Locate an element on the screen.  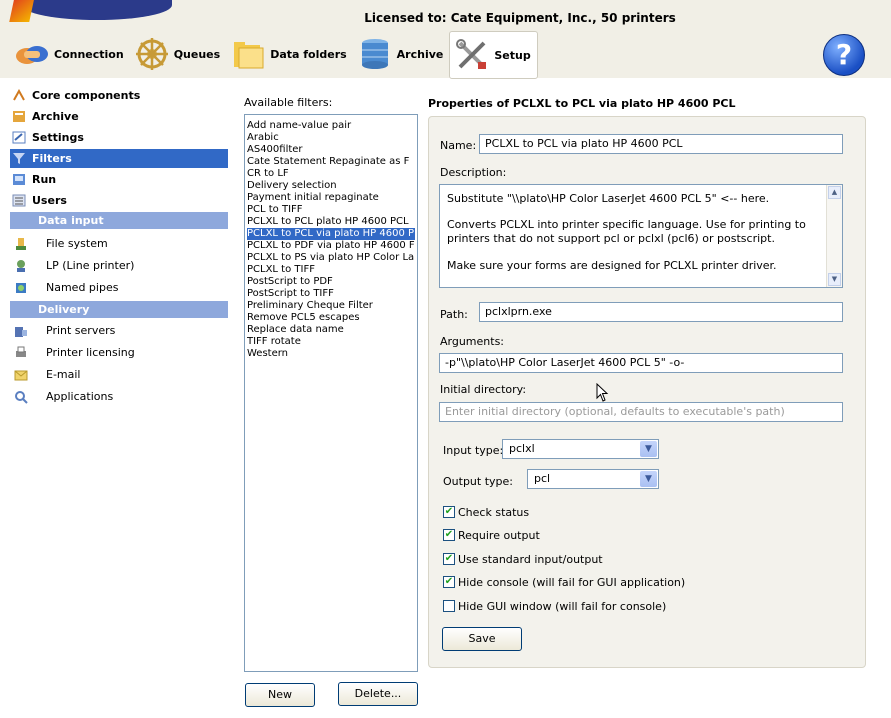
filter-item: PostScript to PDF is located at coordinates (331, 282).